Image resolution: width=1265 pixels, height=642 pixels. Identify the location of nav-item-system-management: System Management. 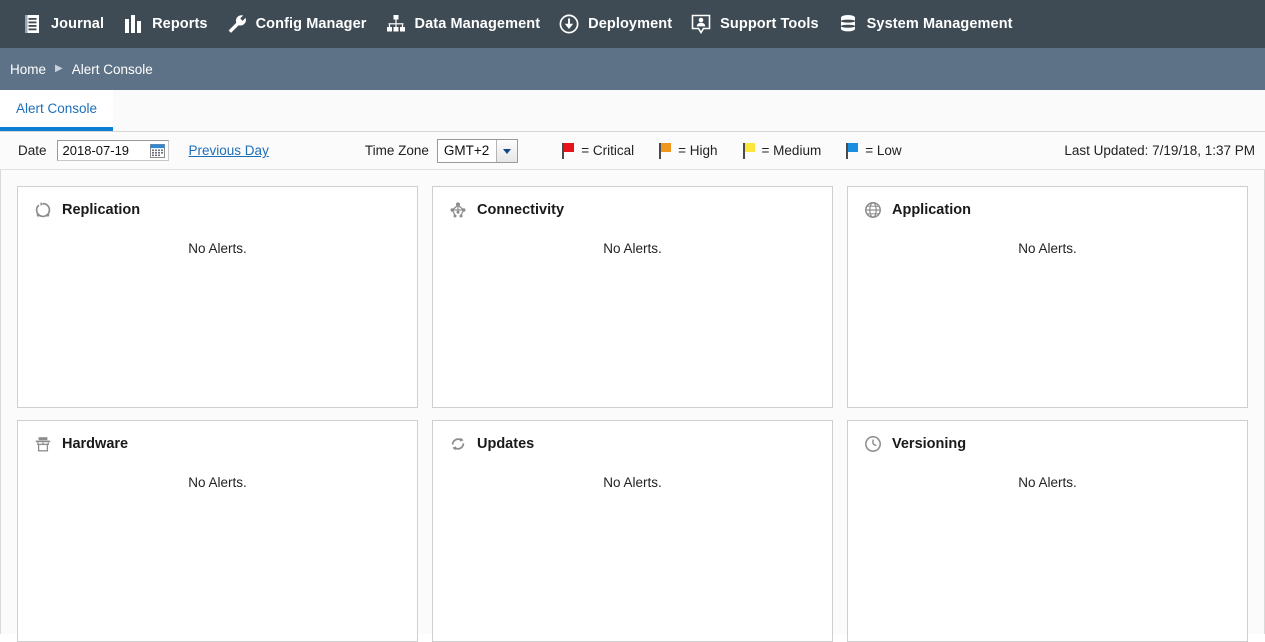
(925, 24).